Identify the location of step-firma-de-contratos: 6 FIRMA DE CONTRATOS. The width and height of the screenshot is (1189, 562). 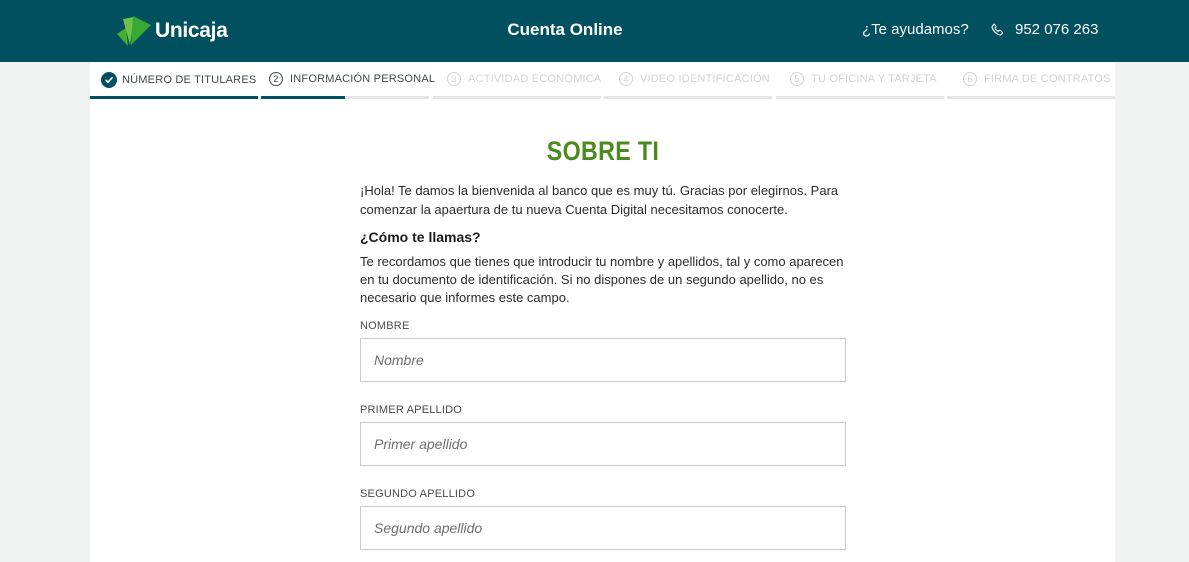
(1031, 80).